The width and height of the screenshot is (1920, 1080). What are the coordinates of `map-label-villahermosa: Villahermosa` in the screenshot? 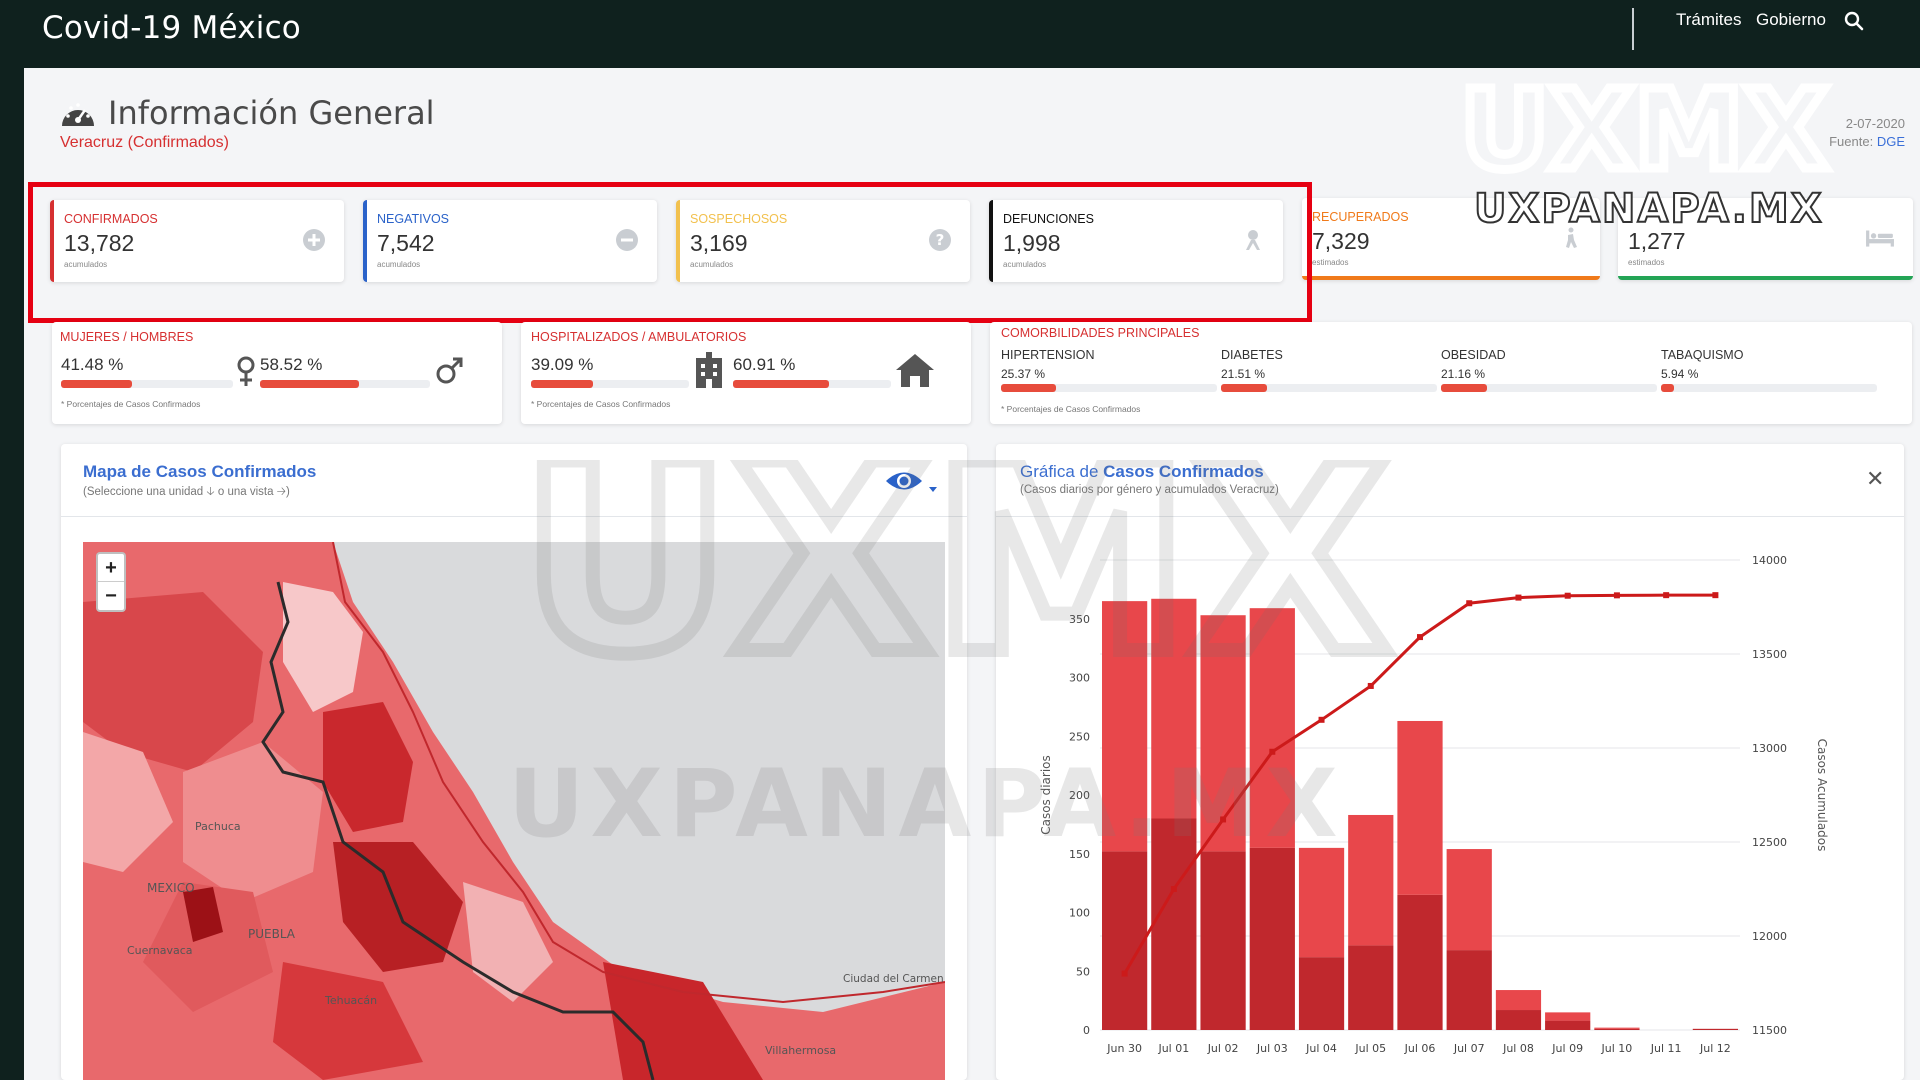 It's located at (800, 1050).